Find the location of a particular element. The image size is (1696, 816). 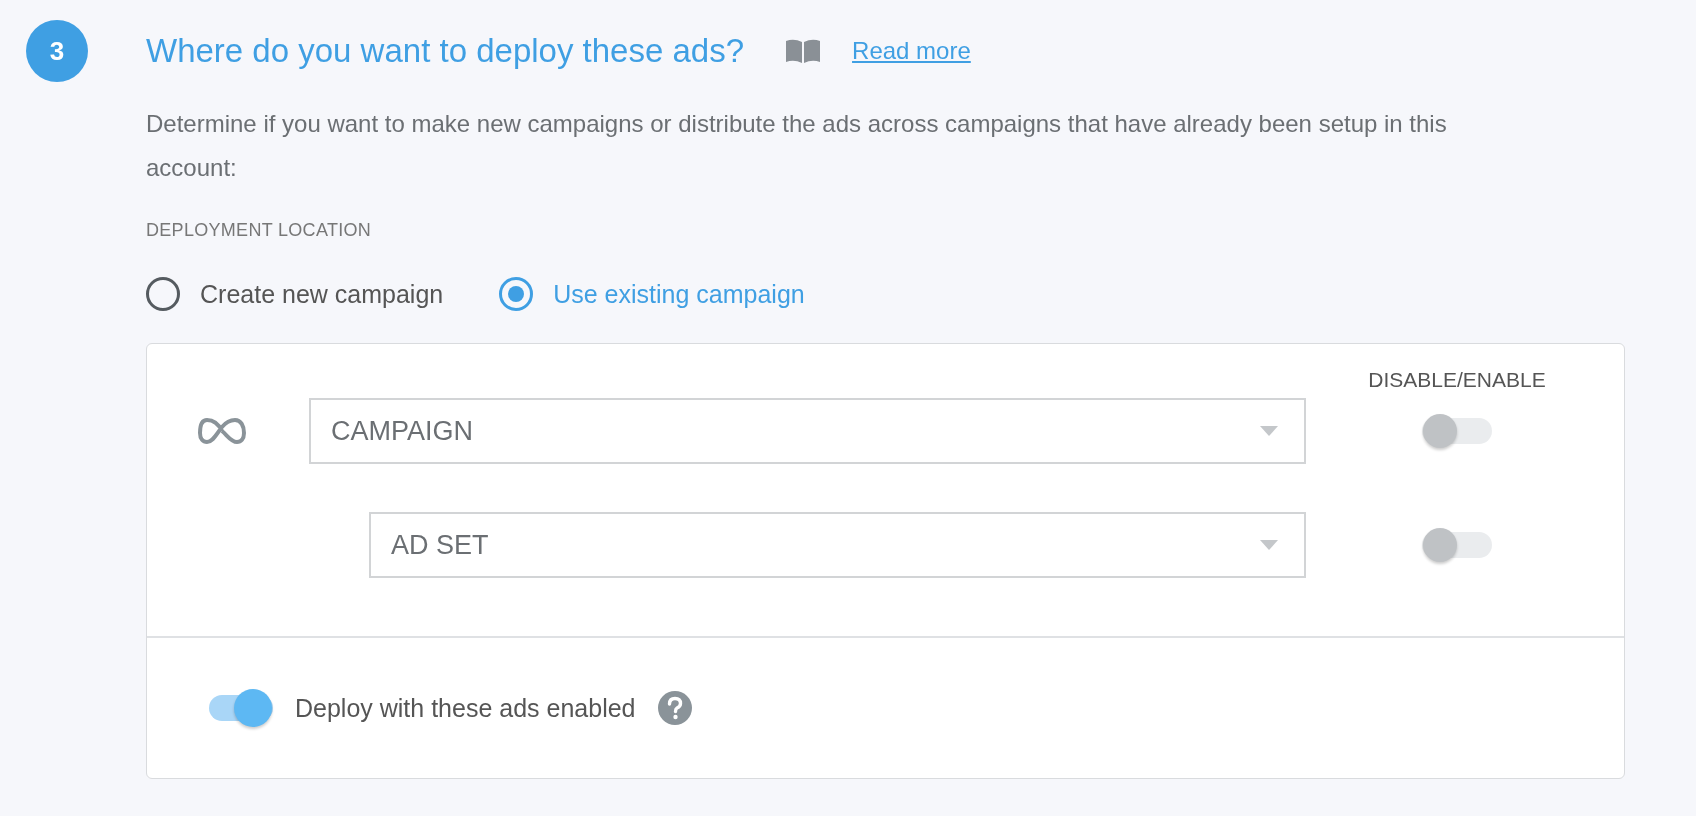

radio-label: Use existing campaign is located at coordinates (679, 294).